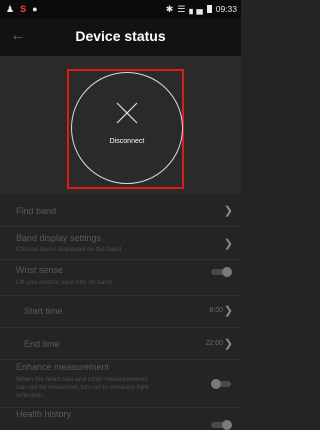 This screenshot has width=320, height=430. I want to click on page-title: Device status, so click(120, 36).